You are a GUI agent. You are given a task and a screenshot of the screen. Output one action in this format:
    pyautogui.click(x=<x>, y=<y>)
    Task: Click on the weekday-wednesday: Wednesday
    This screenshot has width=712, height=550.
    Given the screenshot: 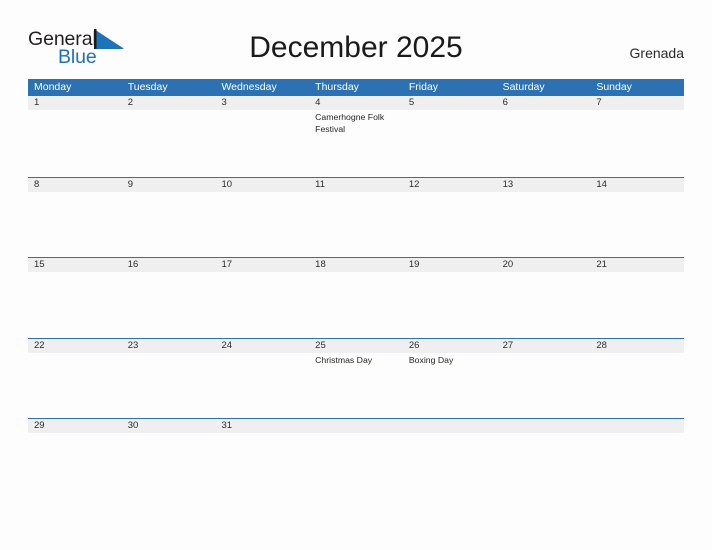 What is the action you would take?
    pyautogui.click(x=249, y=87)
    